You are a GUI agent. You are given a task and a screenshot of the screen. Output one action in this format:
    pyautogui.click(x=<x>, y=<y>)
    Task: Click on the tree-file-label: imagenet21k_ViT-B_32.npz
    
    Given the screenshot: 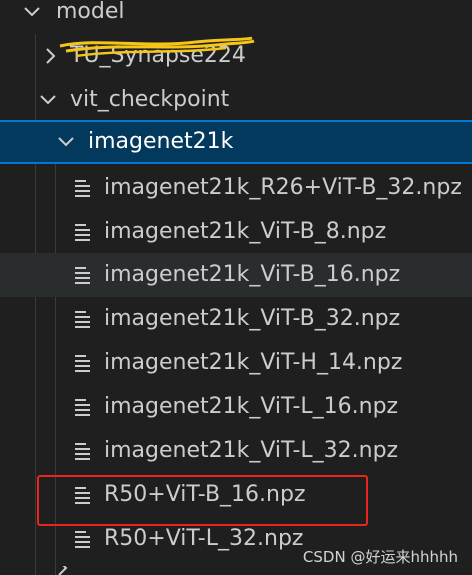 What is the action you would take?
    pyautogui.click(x=252, y=318)
    